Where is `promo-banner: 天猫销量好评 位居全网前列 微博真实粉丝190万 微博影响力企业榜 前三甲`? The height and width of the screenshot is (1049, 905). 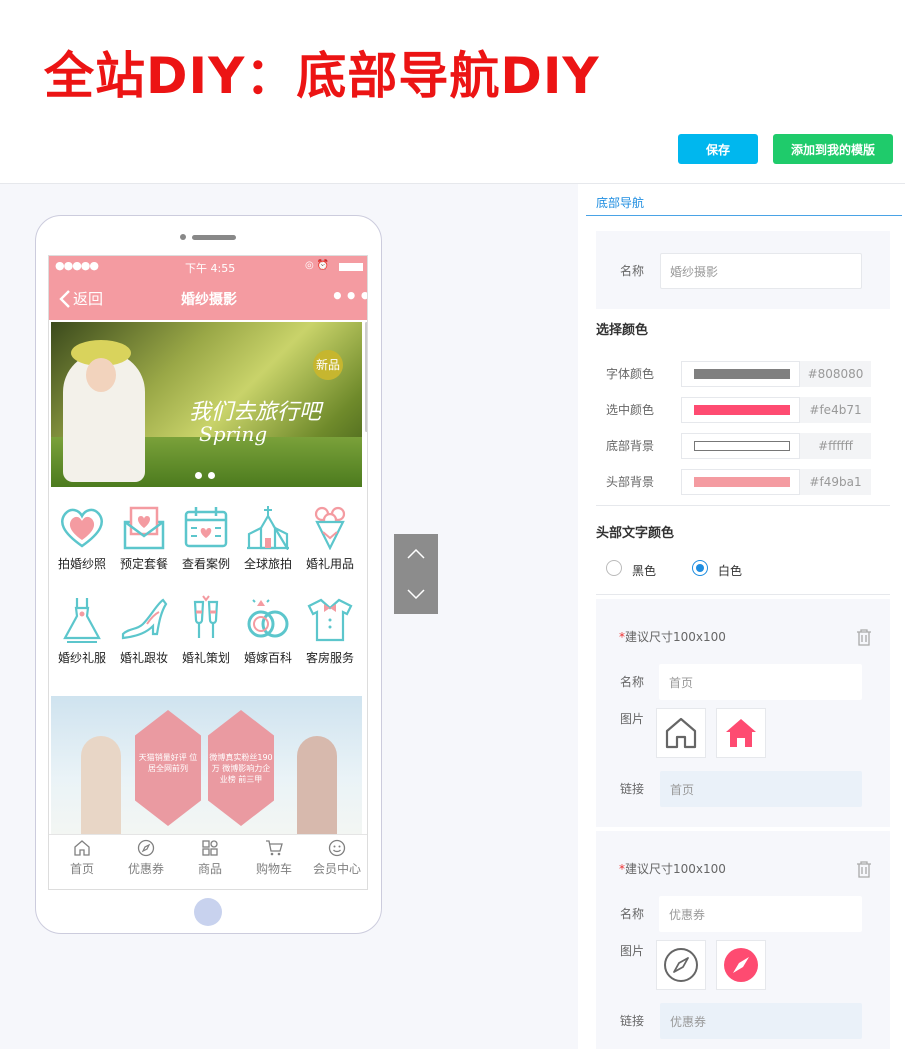 promo-banner: 天猫销量好评 位居全网前列 微博真实粉丝190万 微博影响力企业榜 前三甲 is located at coordinates (206, 765).